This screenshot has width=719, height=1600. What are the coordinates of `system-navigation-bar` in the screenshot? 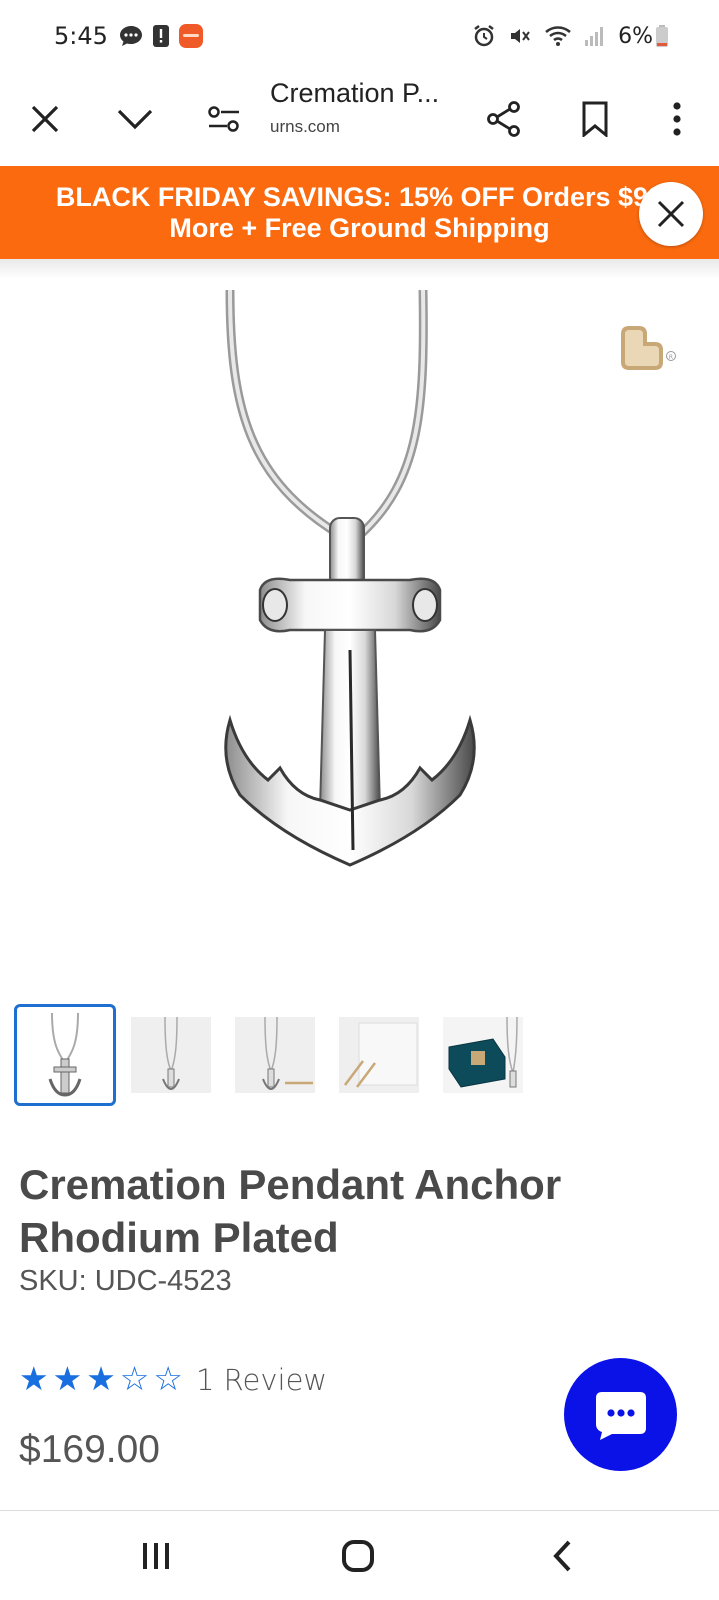 It's located at (359, 1555).